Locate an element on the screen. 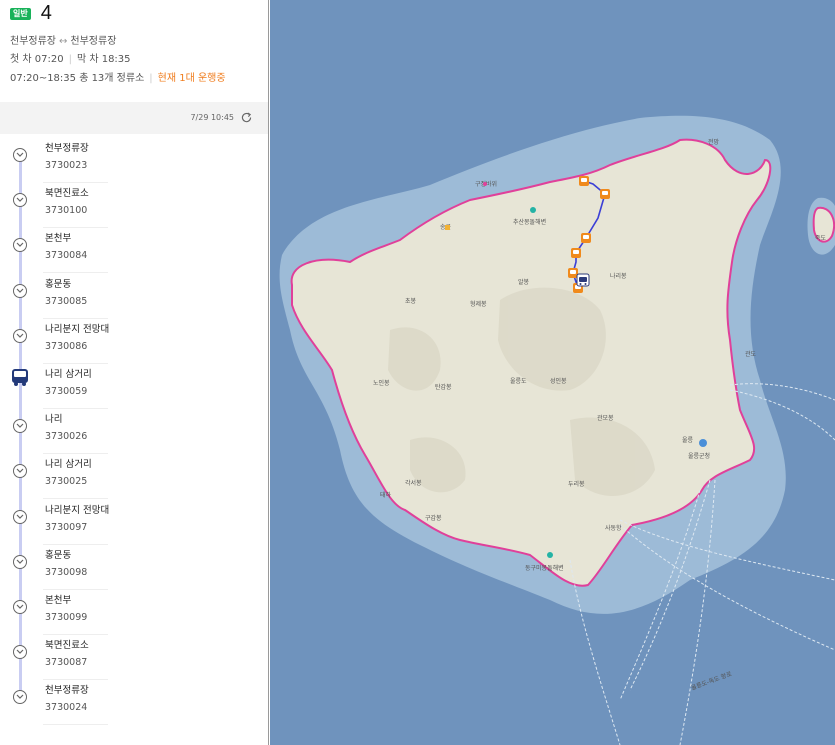  map-label-ulleung-short: 울릉 is located at coordinates (688, 440).